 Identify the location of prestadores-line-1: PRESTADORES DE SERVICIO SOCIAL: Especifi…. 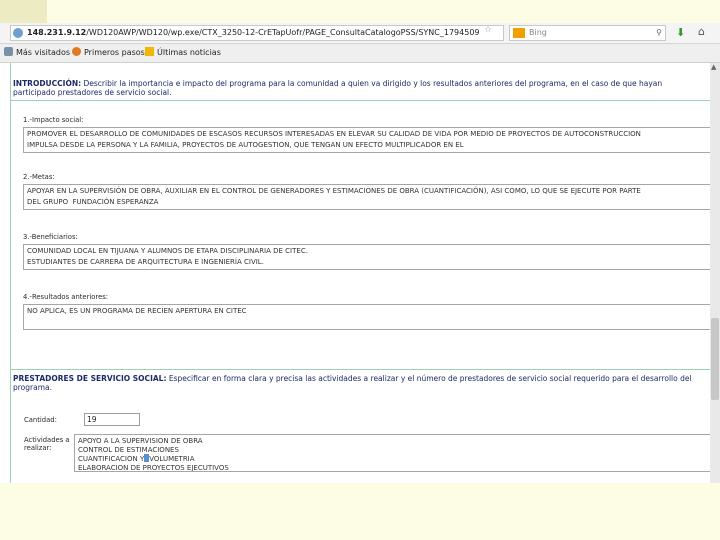
(352, 378).